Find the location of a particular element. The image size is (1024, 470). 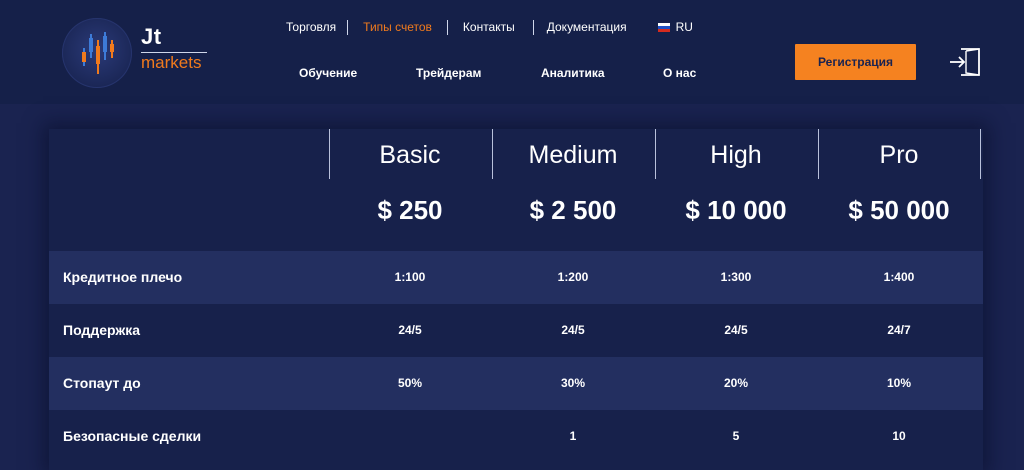

login-icon is located at coordinates (965, 62).